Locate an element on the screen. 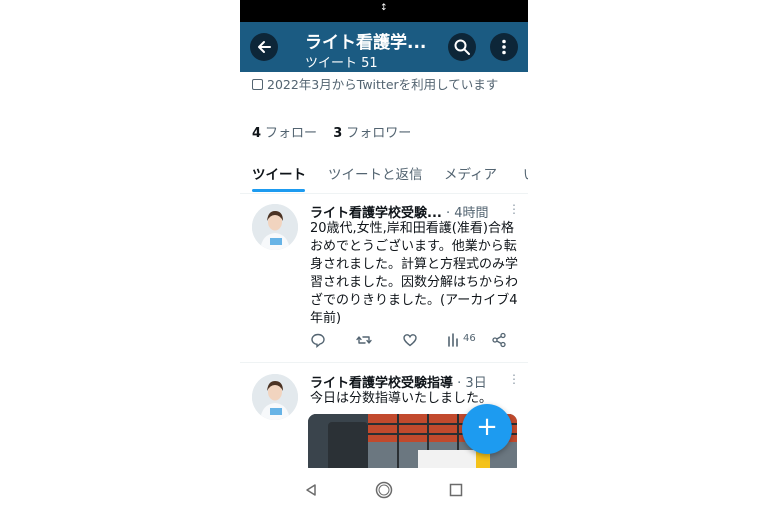 The width and height of the screenshot is (768, 512). plus-icon: + is located at coordinates (487, 427).